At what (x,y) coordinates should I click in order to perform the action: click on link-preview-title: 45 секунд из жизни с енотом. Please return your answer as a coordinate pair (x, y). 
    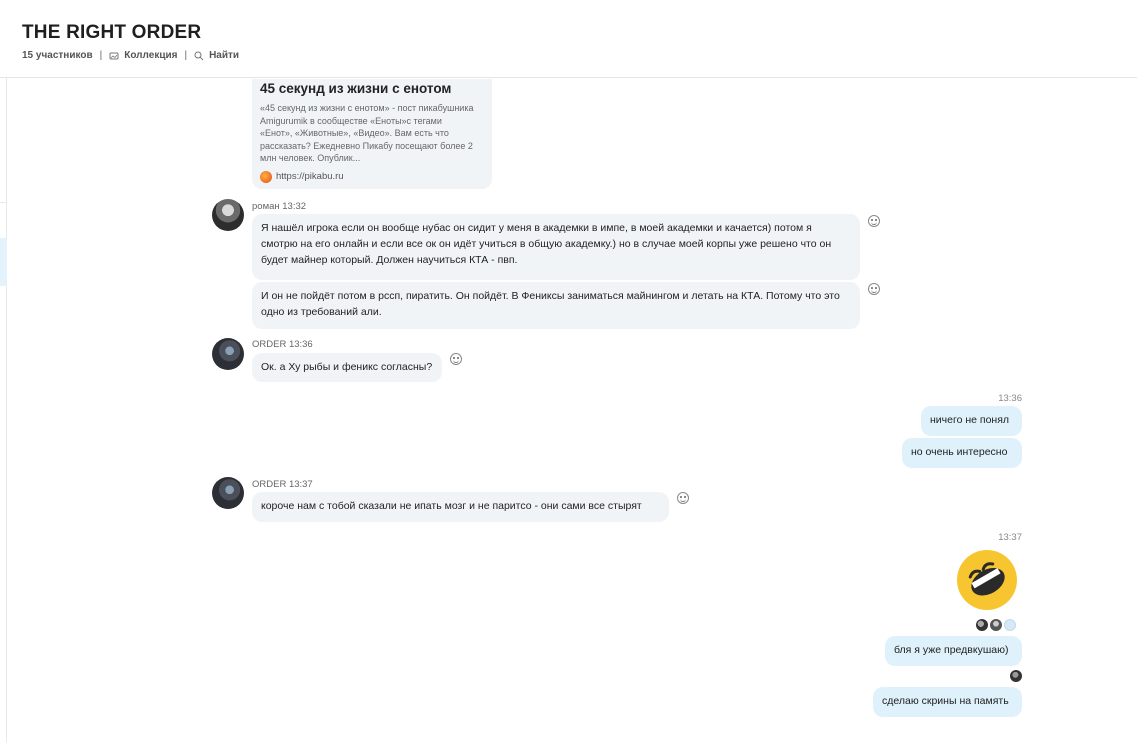
    Looking at the image, I should click on (372, 88).